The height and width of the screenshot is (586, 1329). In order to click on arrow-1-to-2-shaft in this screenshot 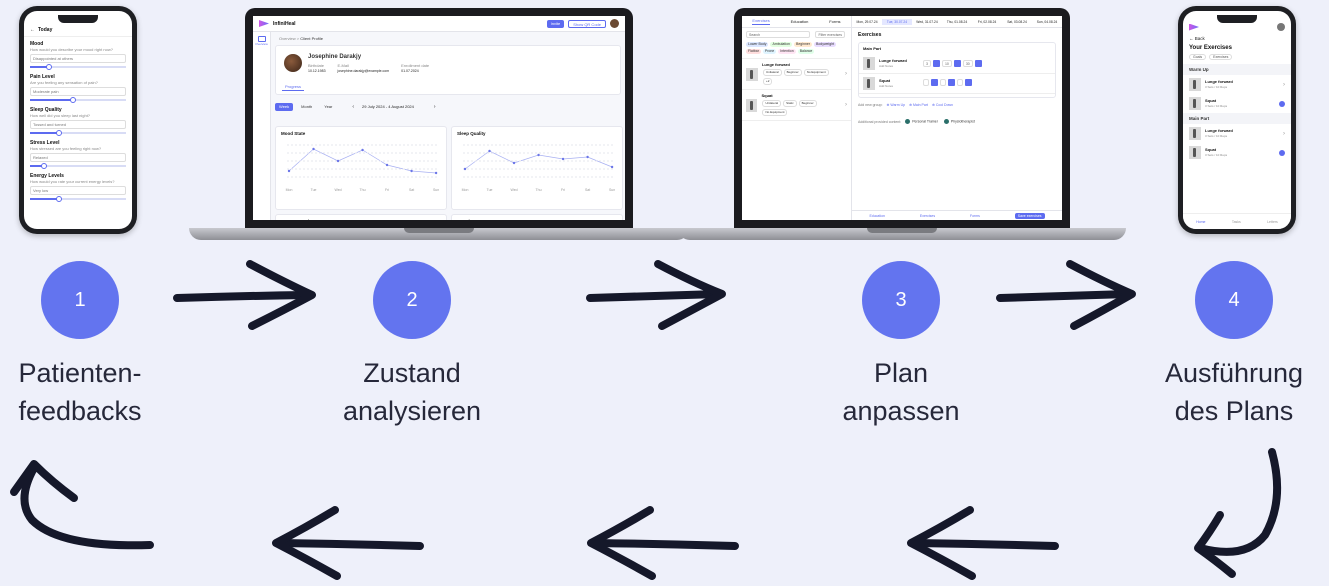, I will do `click(241, 296)`.